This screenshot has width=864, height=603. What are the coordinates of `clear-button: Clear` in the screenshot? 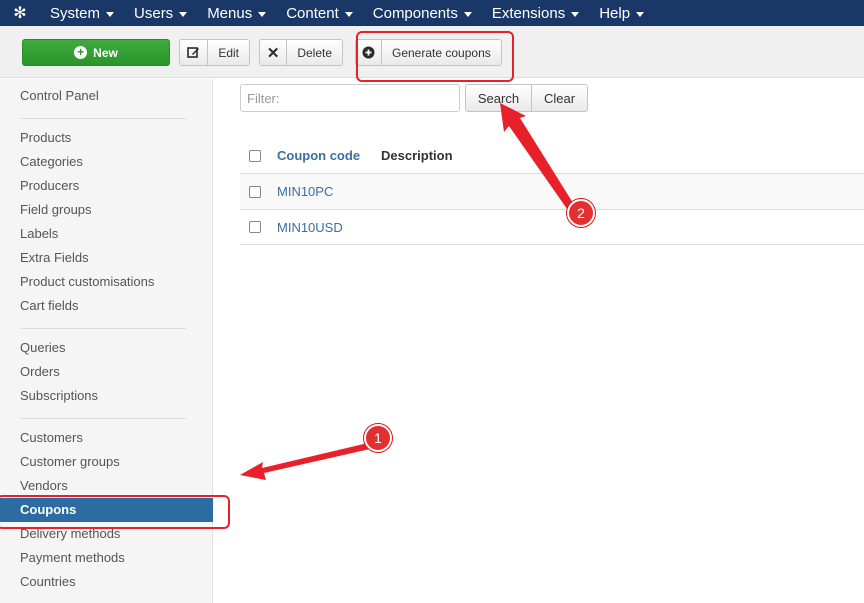 It's located at (560, 98).